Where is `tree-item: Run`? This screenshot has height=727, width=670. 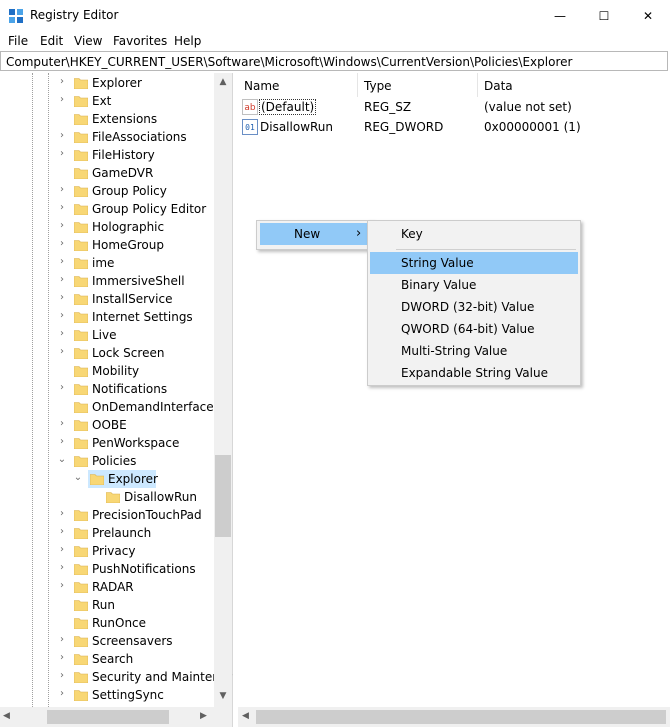 tree-item: Run is located at coordinates (107, 605).